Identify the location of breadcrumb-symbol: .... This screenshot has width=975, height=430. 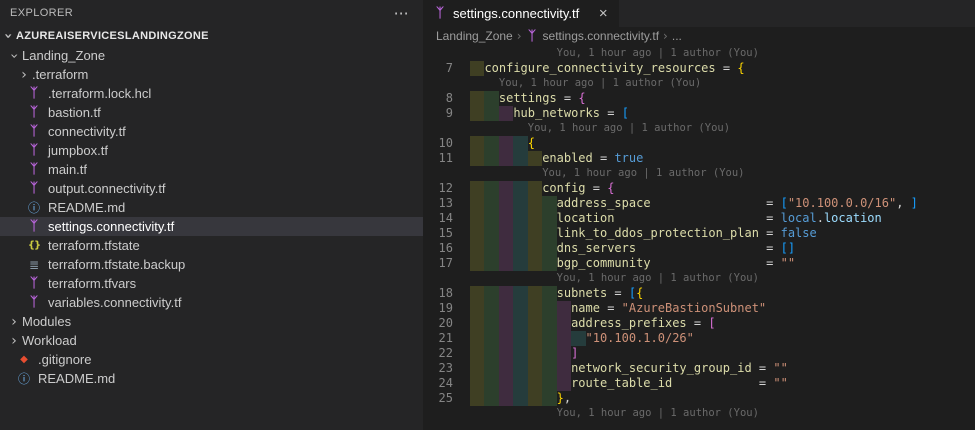
(677, 36).